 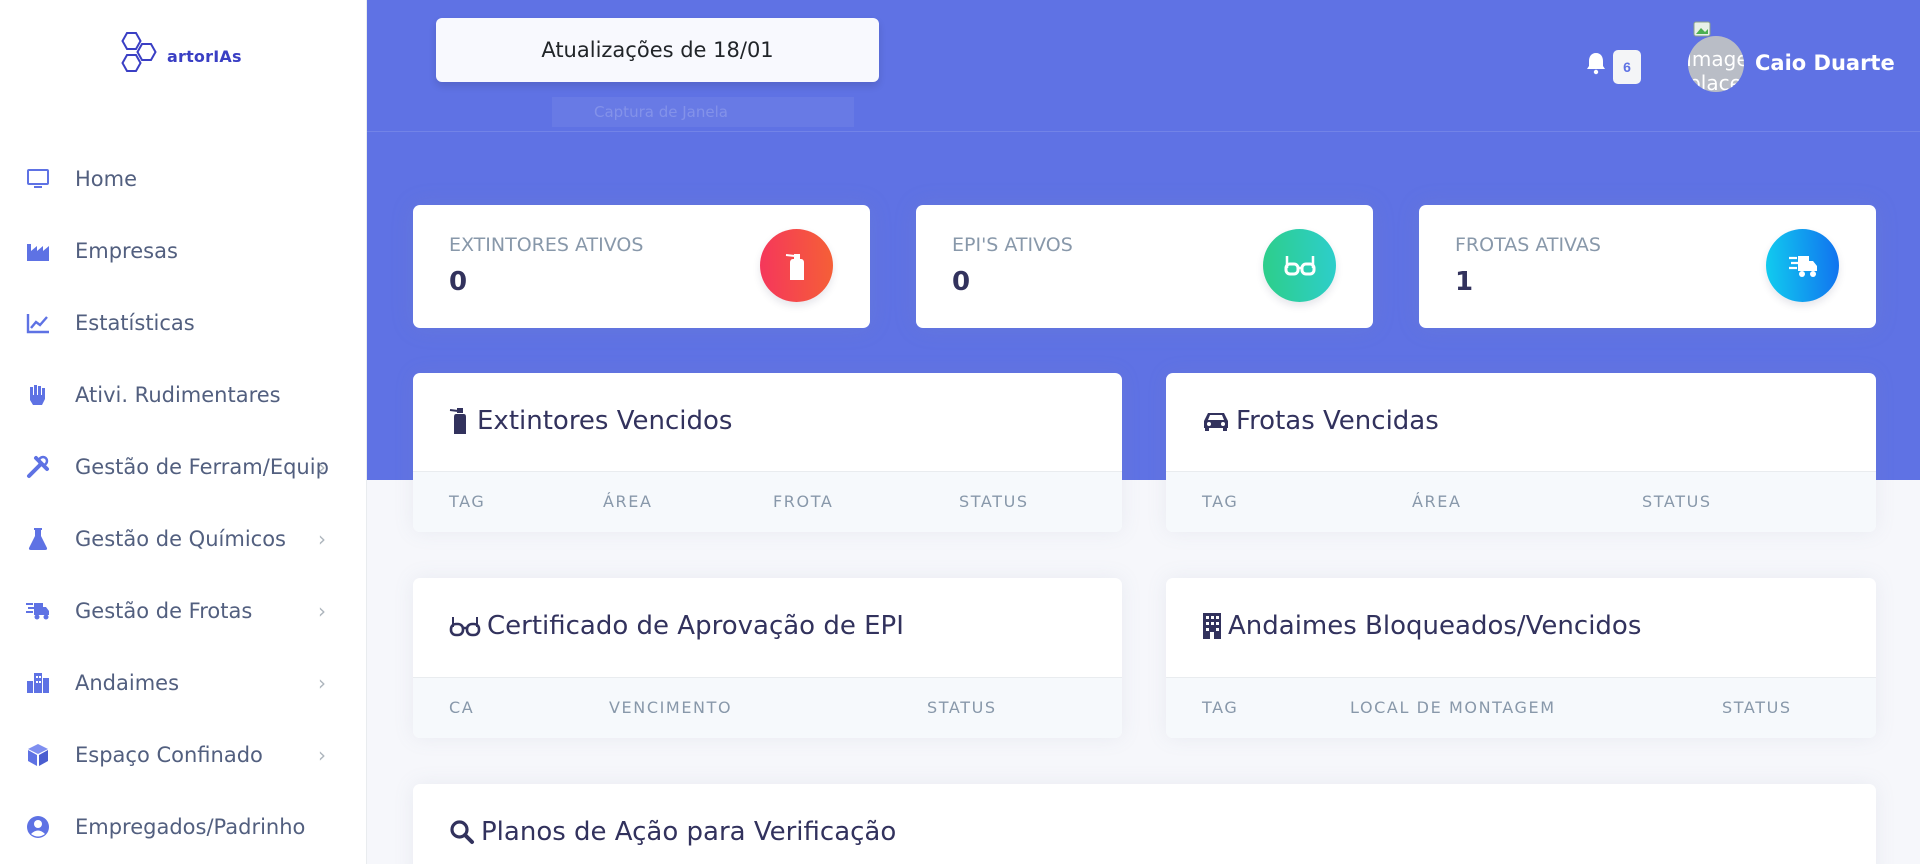 I want to click on updates-button: Atualizações de 18/01, so click(x=657, y=50).